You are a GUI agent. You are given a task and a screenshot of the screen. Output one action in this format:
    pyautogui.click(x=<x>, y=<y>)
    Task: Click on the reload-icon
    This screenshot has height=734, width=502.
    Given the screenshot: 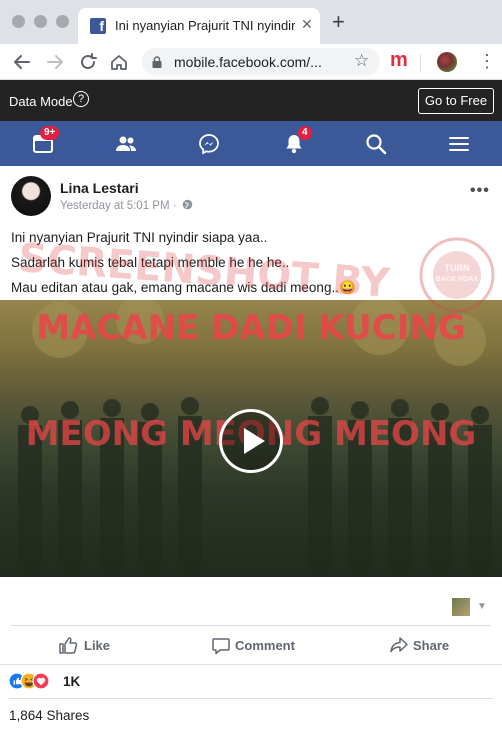 What is the action you would take?
    pyautogui.click(x=88, y=62)
    